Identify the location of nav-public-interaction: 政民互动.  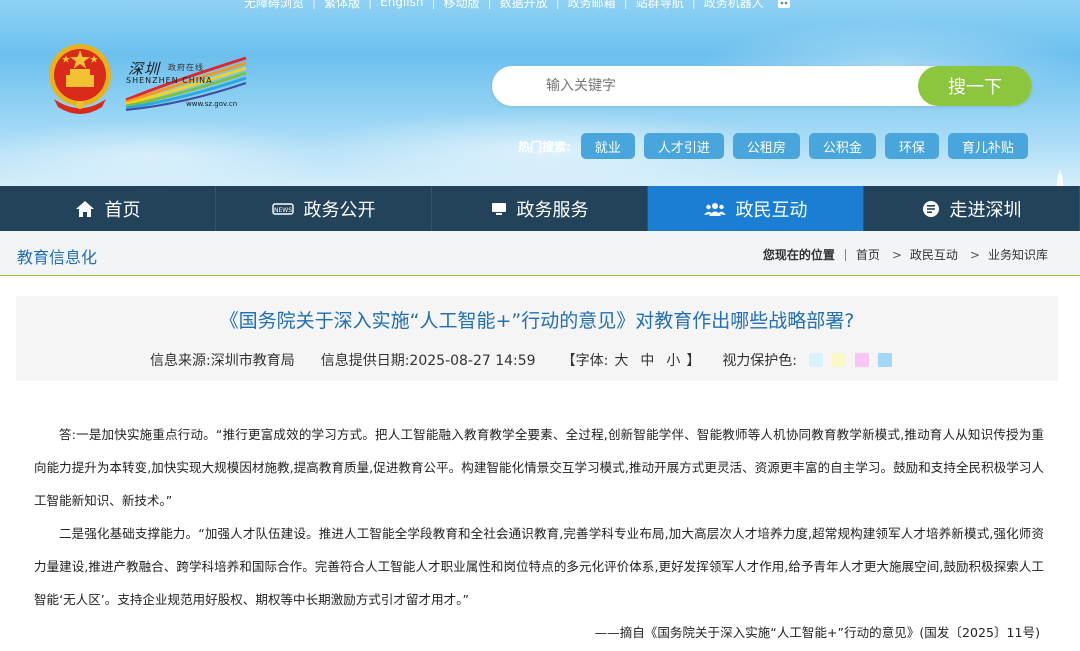
(756, 208).